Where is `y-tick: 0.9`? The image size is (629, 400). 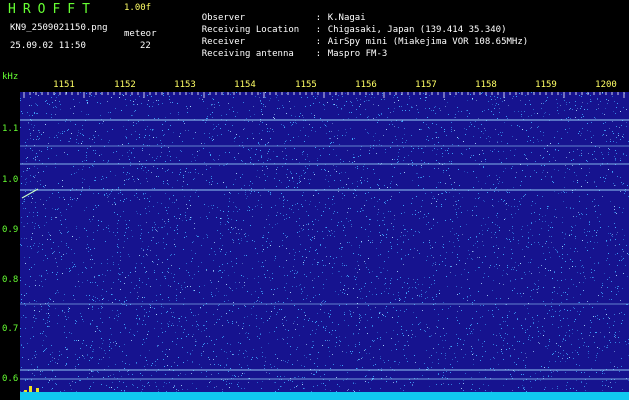
y-tick: 0.9 is located at coordinates (10, 230).